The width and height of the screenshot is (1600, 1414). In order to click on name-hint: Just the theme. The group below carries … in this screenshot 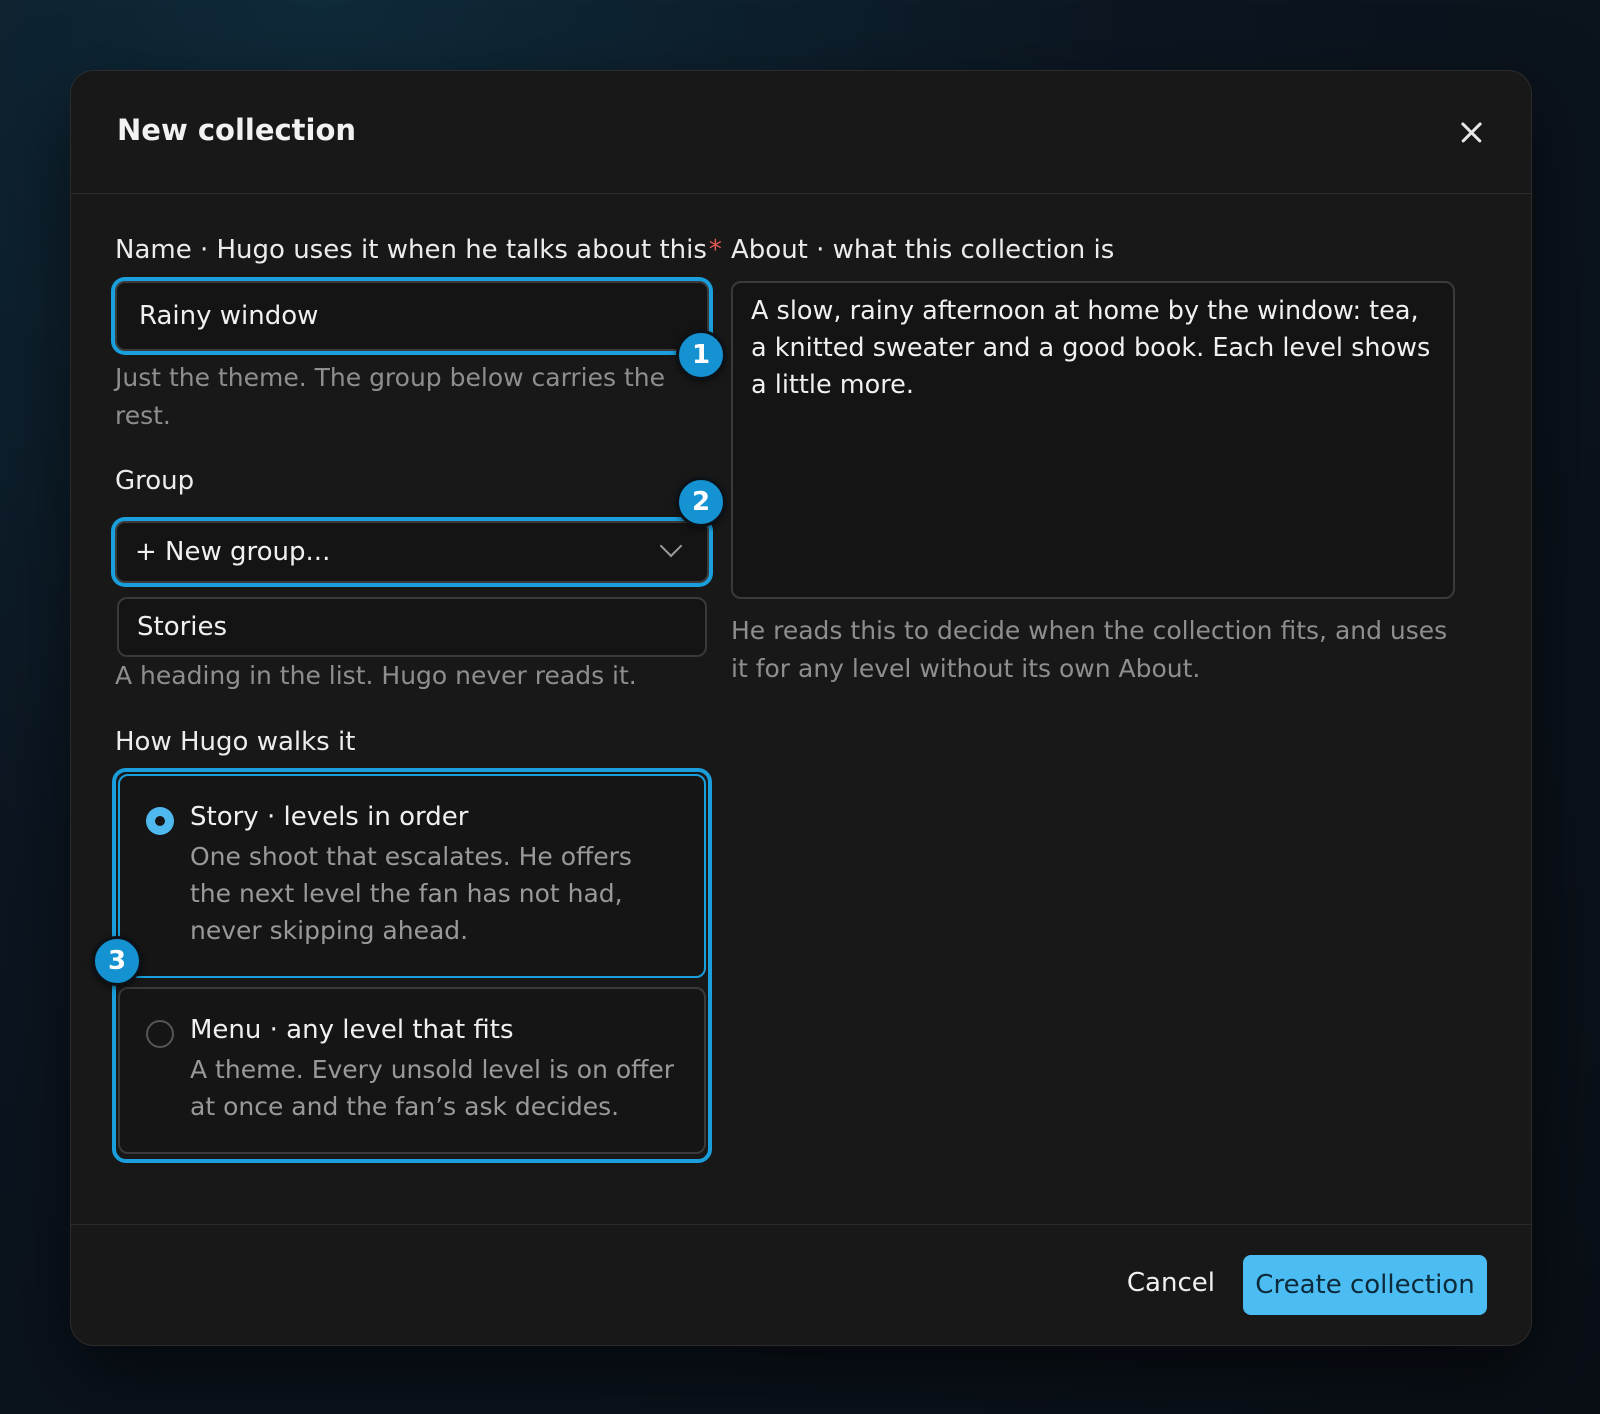, I will do `click(390, 396)`.